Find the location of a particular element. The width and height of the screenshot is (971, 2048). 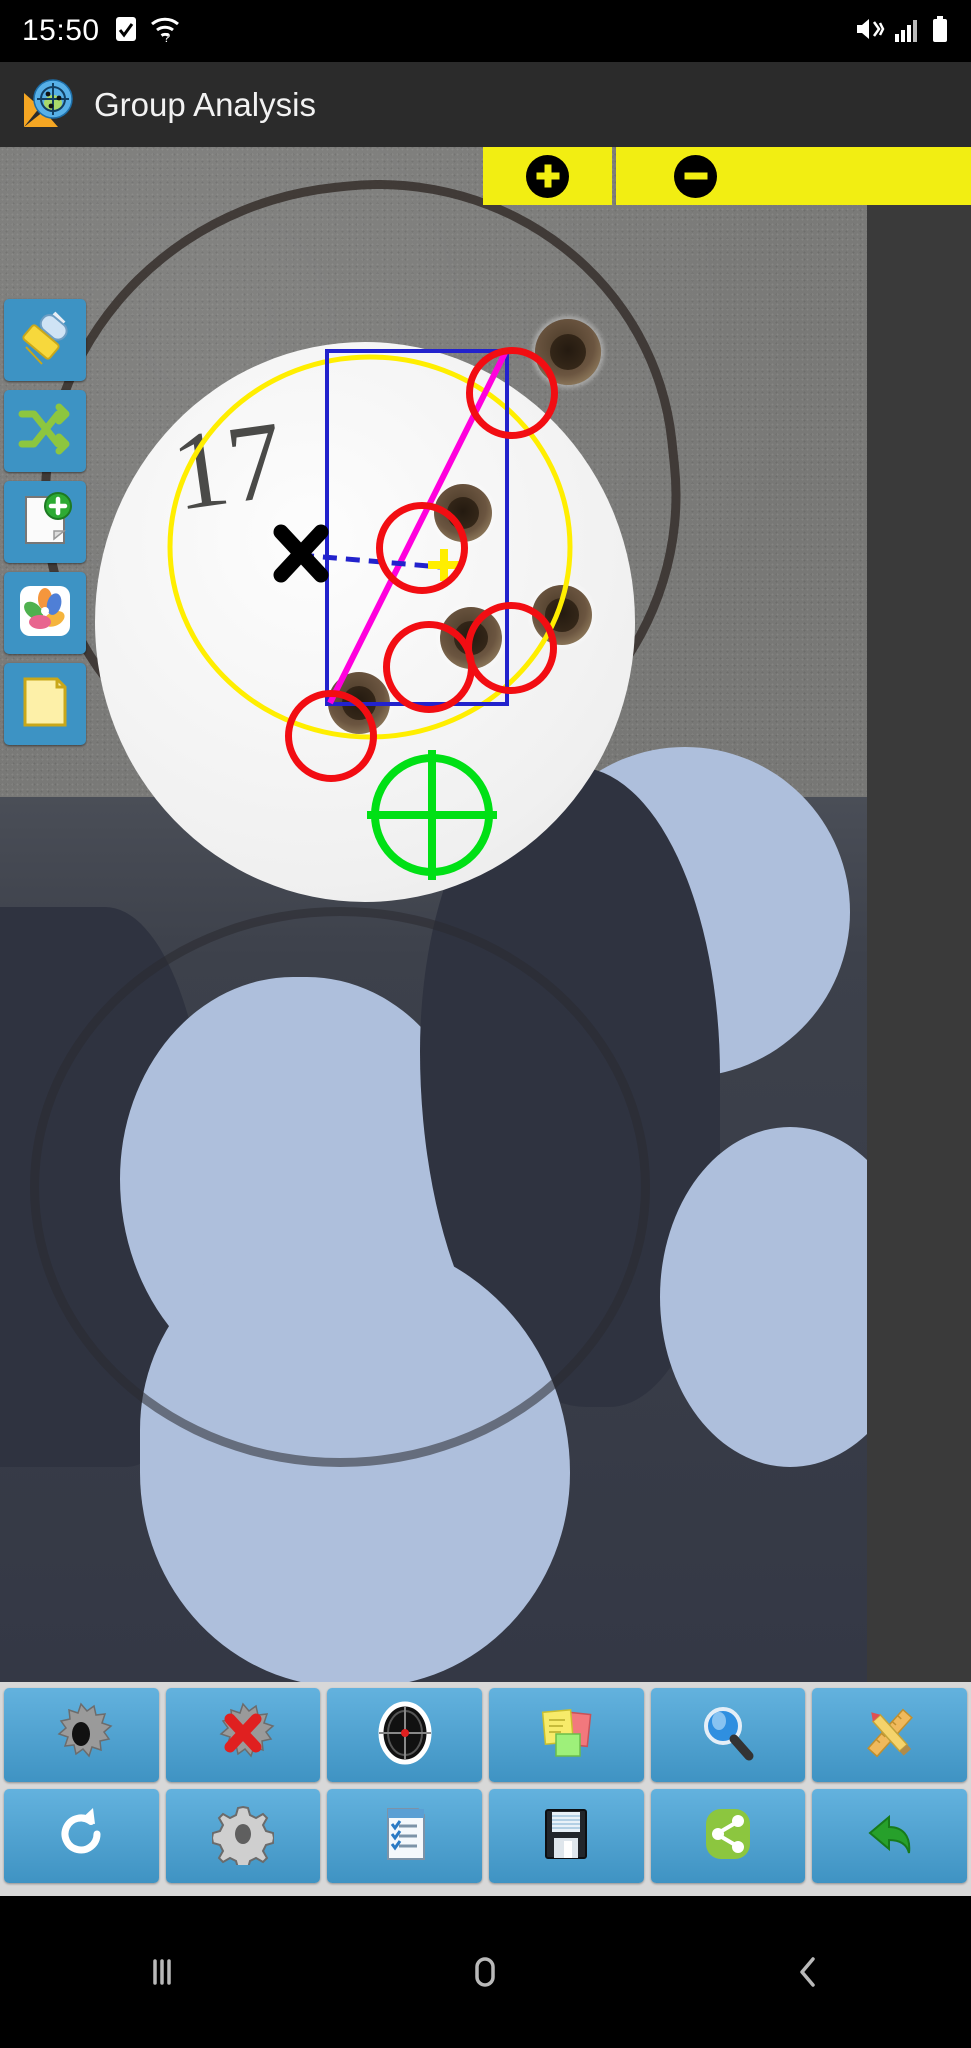

signal-bars-icon is located at coordinates (908, 31).